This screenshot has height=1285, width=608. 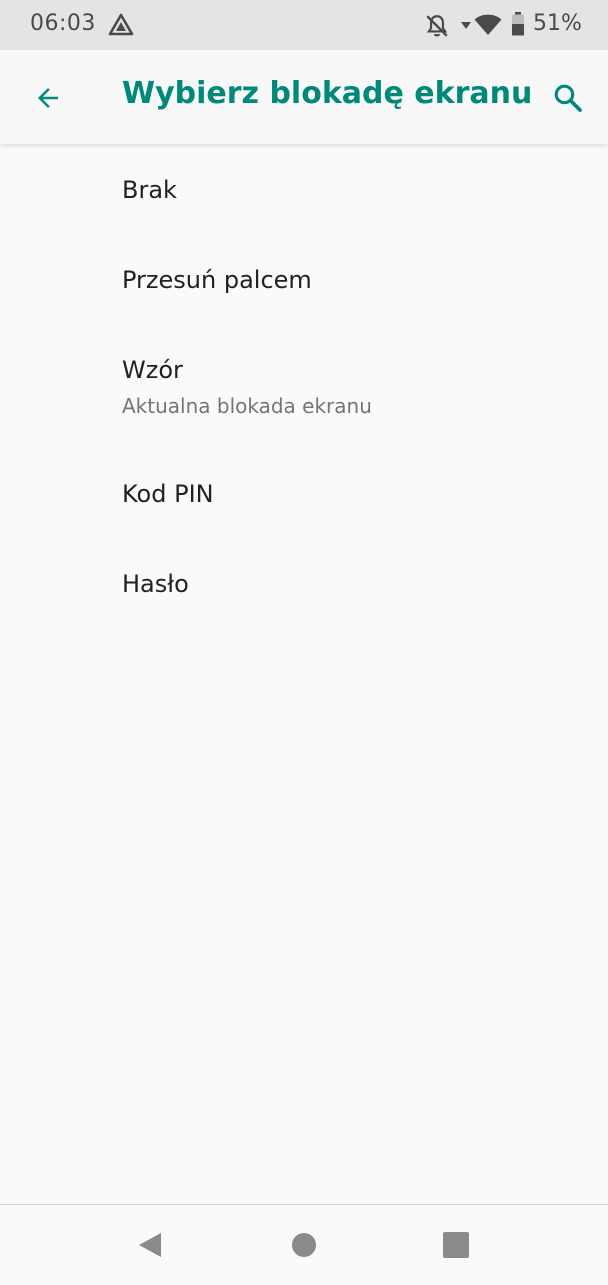 I want to click on app-bar: Wybierz blokadę ekranu, so click(x=304, y=97).